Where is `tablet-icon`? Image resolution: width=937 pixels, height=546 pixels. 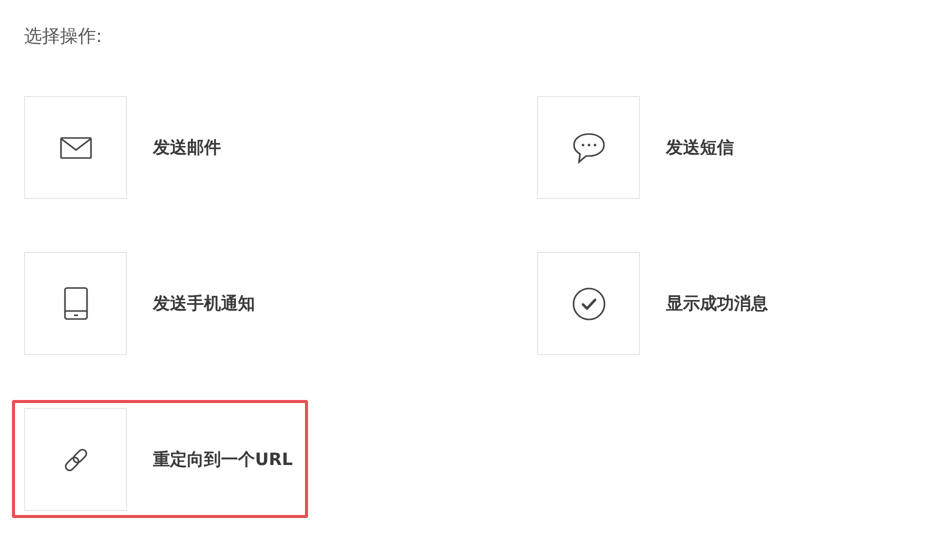 tablet-icon is located at coordinates (76, 303).